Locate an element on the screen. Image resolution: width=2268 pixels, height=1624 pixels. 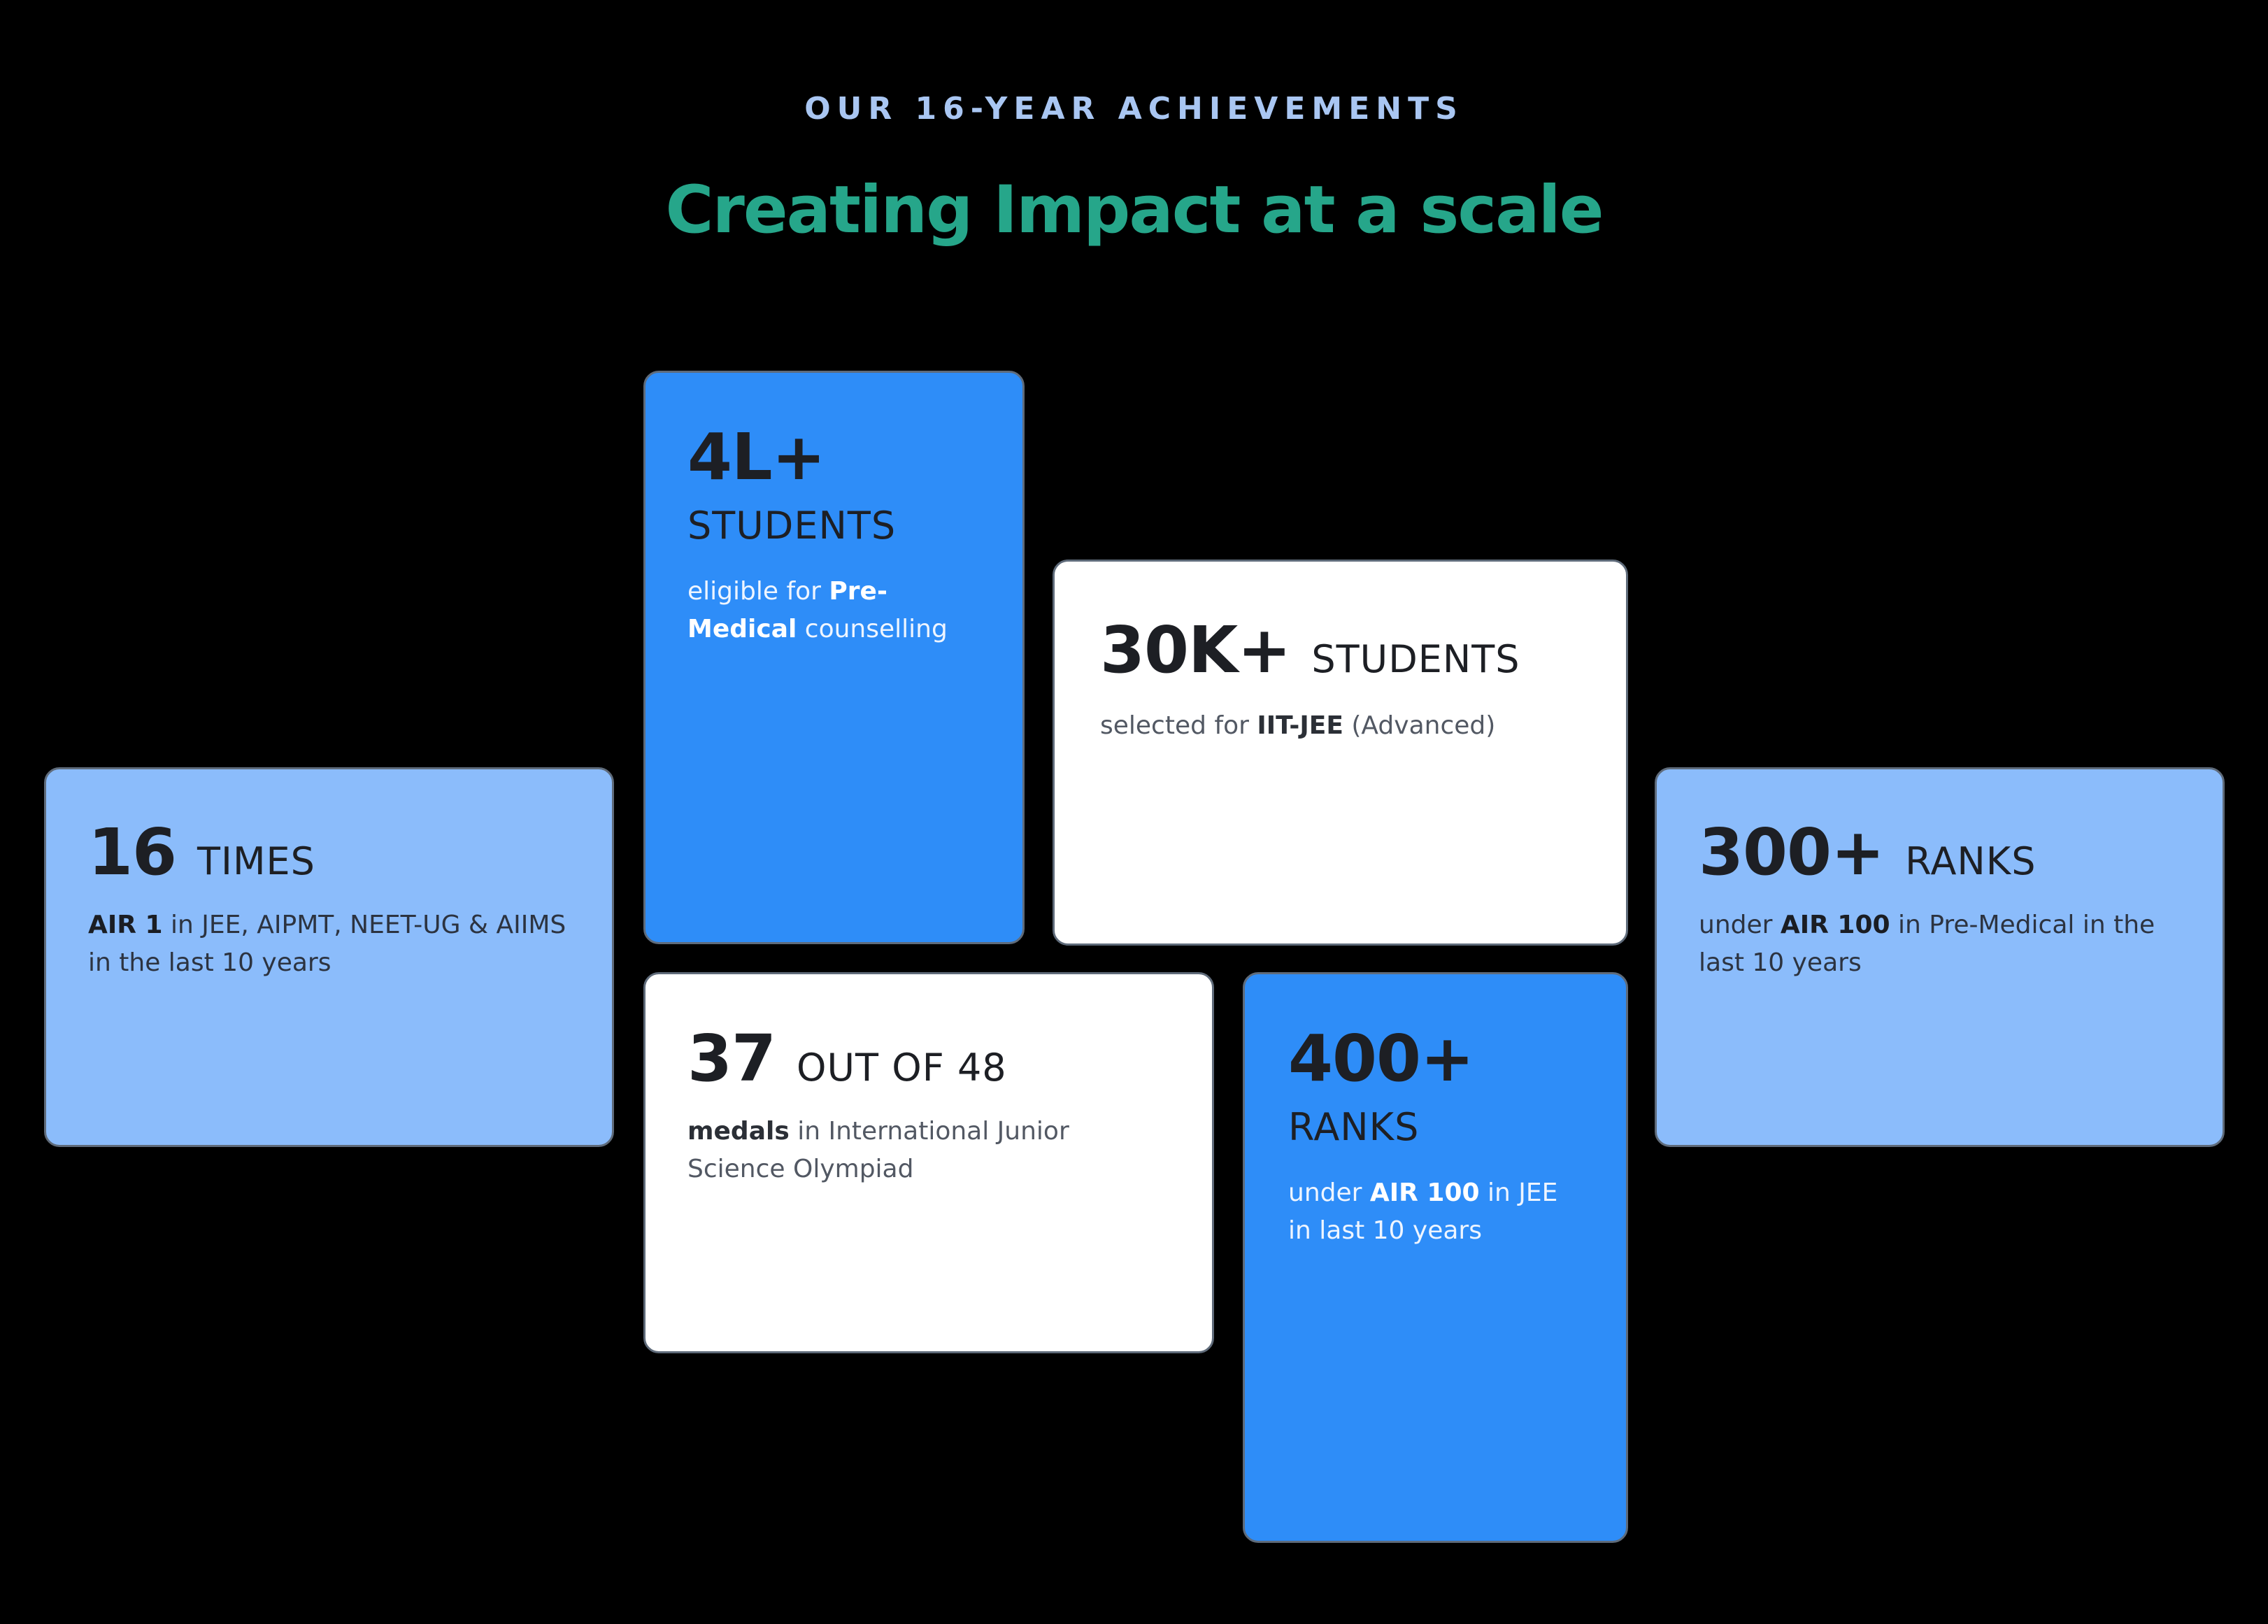
section-headline: Creating Impact at a scale is located at coordinates (1134, 210).